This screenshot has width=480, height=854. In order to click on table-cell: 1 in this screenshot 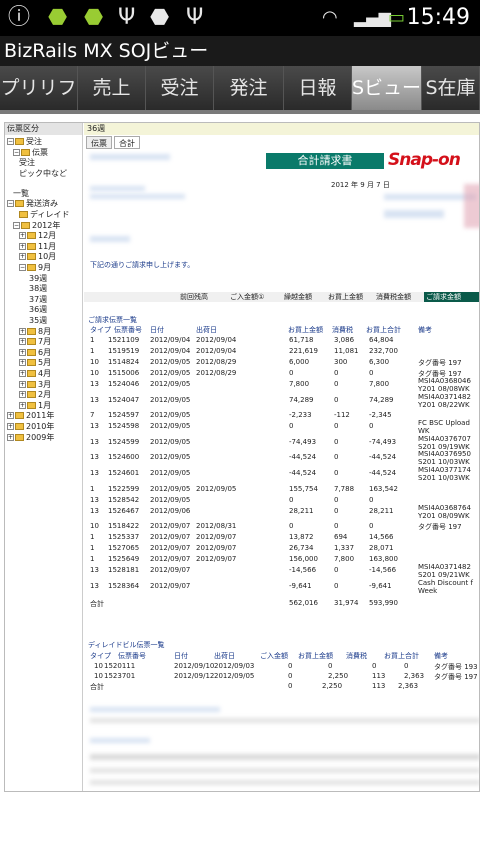, I will do `click(92, 351)`.